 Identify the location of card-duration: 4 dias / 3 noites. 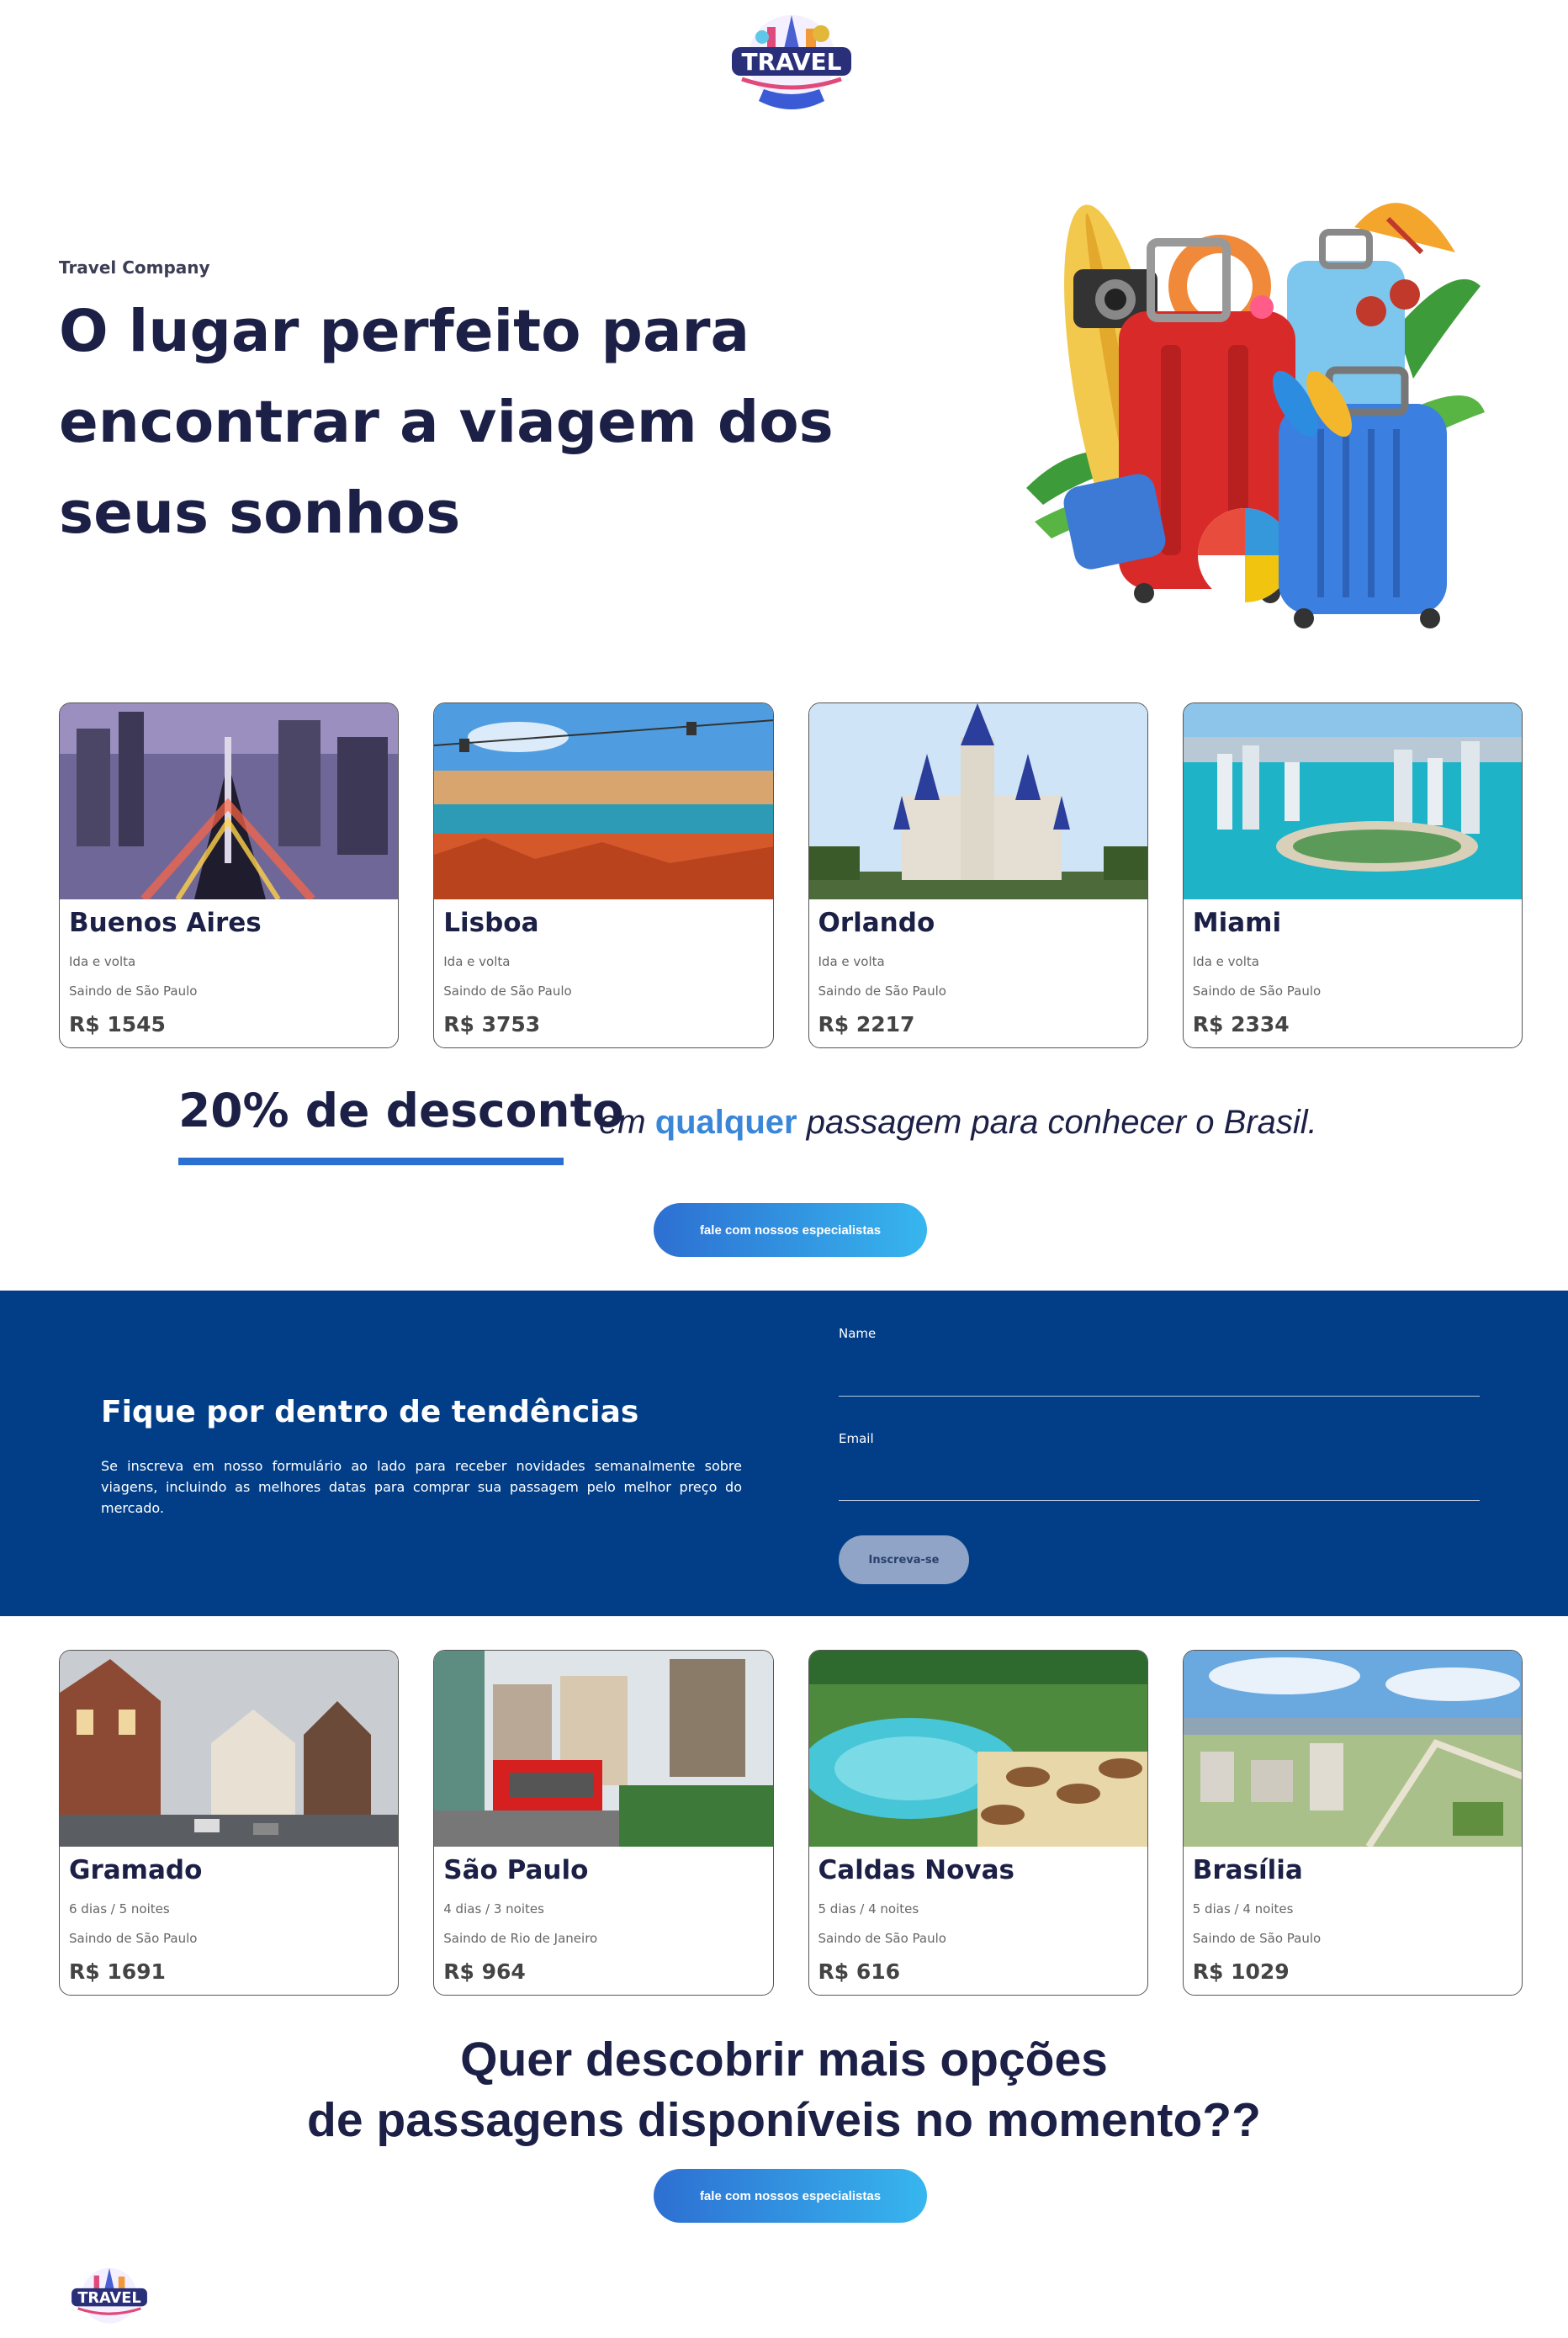
(493, 1909).